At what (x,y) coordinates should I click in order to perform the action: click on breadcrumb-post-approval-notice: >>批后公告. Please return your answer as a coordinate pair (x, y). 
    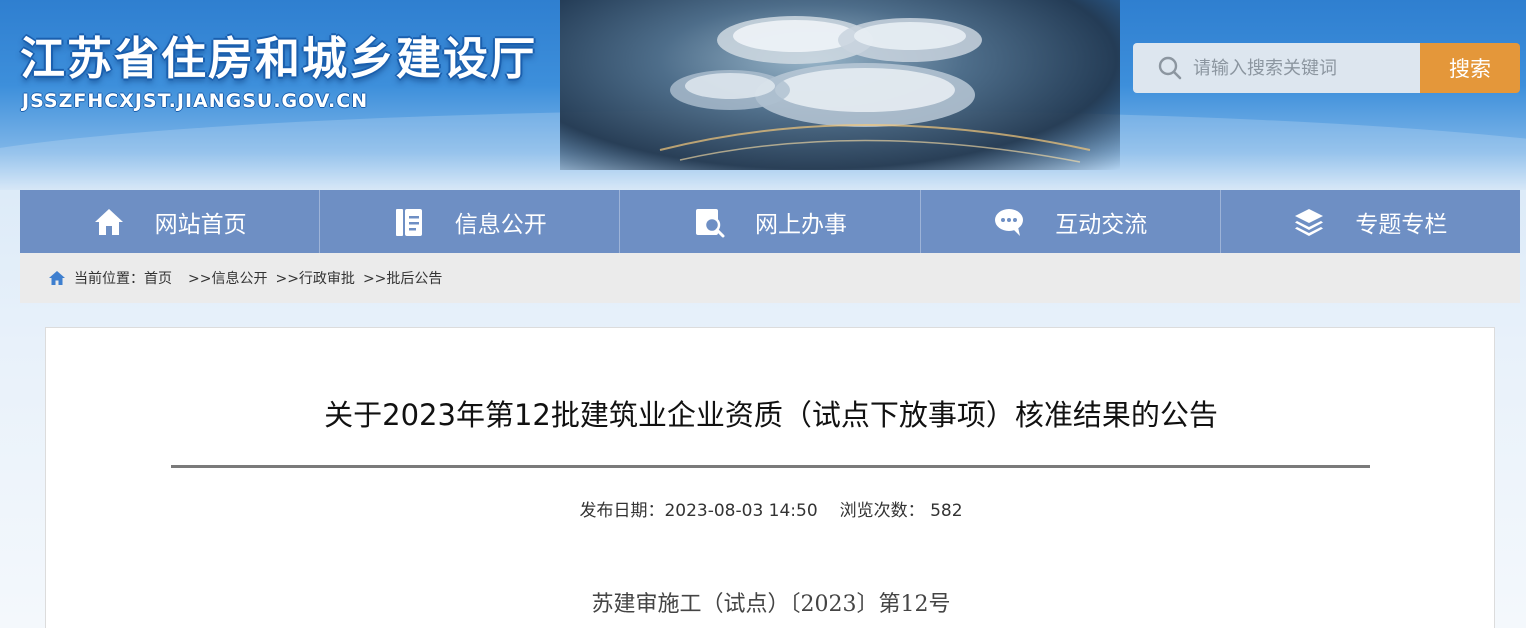
    Looking at the image, I should click on (402, 278).